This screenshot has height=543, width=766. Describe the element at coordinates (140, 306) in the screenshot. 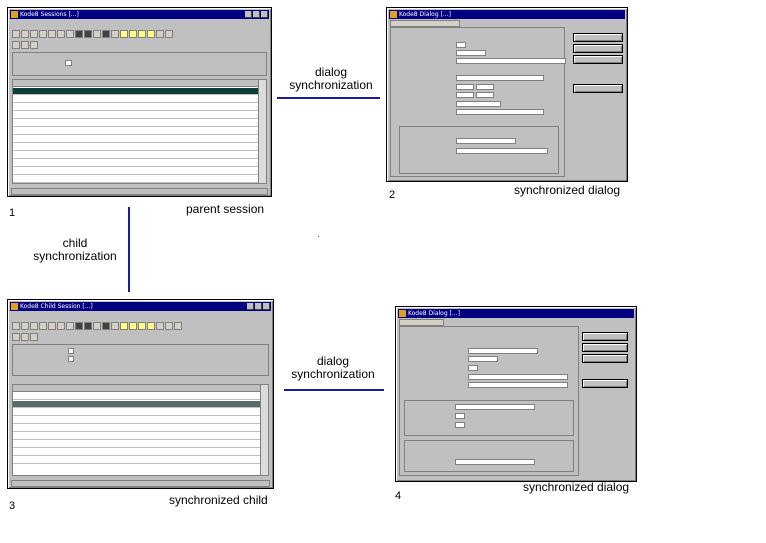

I see `window-3-titlebar: Kode8 Child Session [...]` at that location.